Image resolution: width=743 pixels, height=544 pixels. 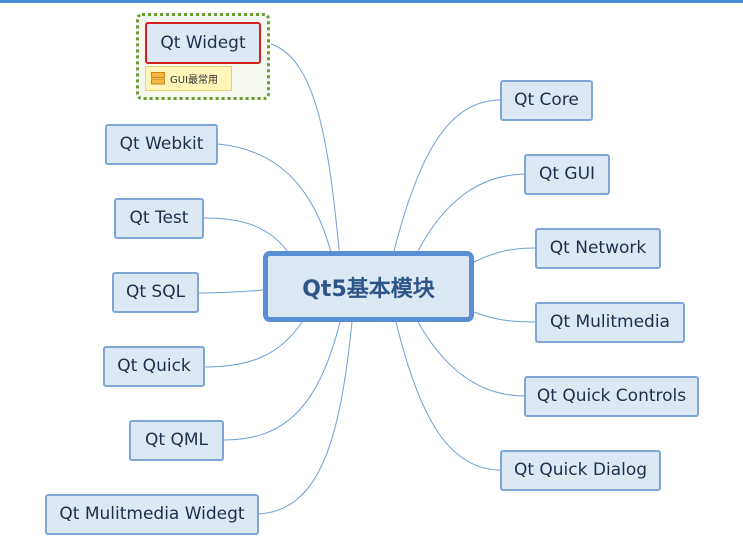 I want to click on node-qt-quick: Qt Quick, so click(x=154, y=366).